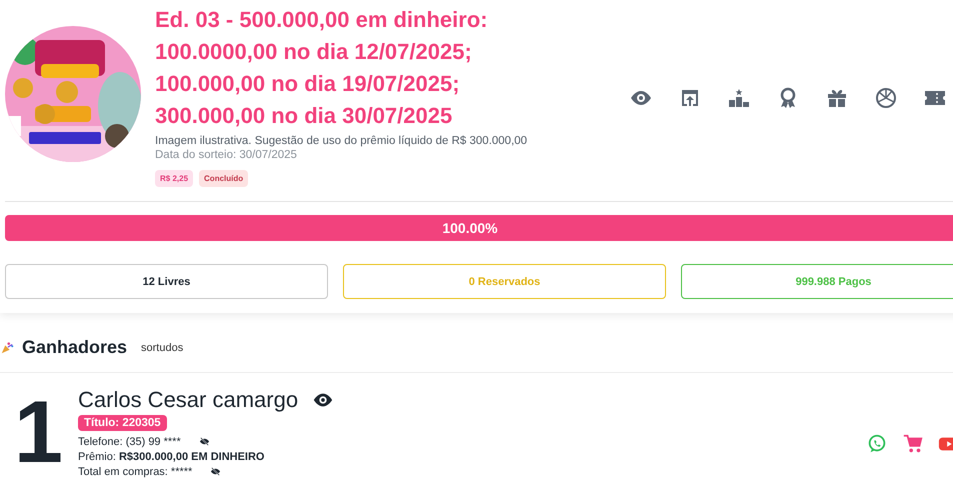 This screenshot has width=953, height=492. What do you see at coordinates (341, 141) in the screenshot?
I see `image-note: Imagem ilustrativa. Sugestão de uso do prêmio líquido de R$ 300.000,00` at bounding box center [341, 141].